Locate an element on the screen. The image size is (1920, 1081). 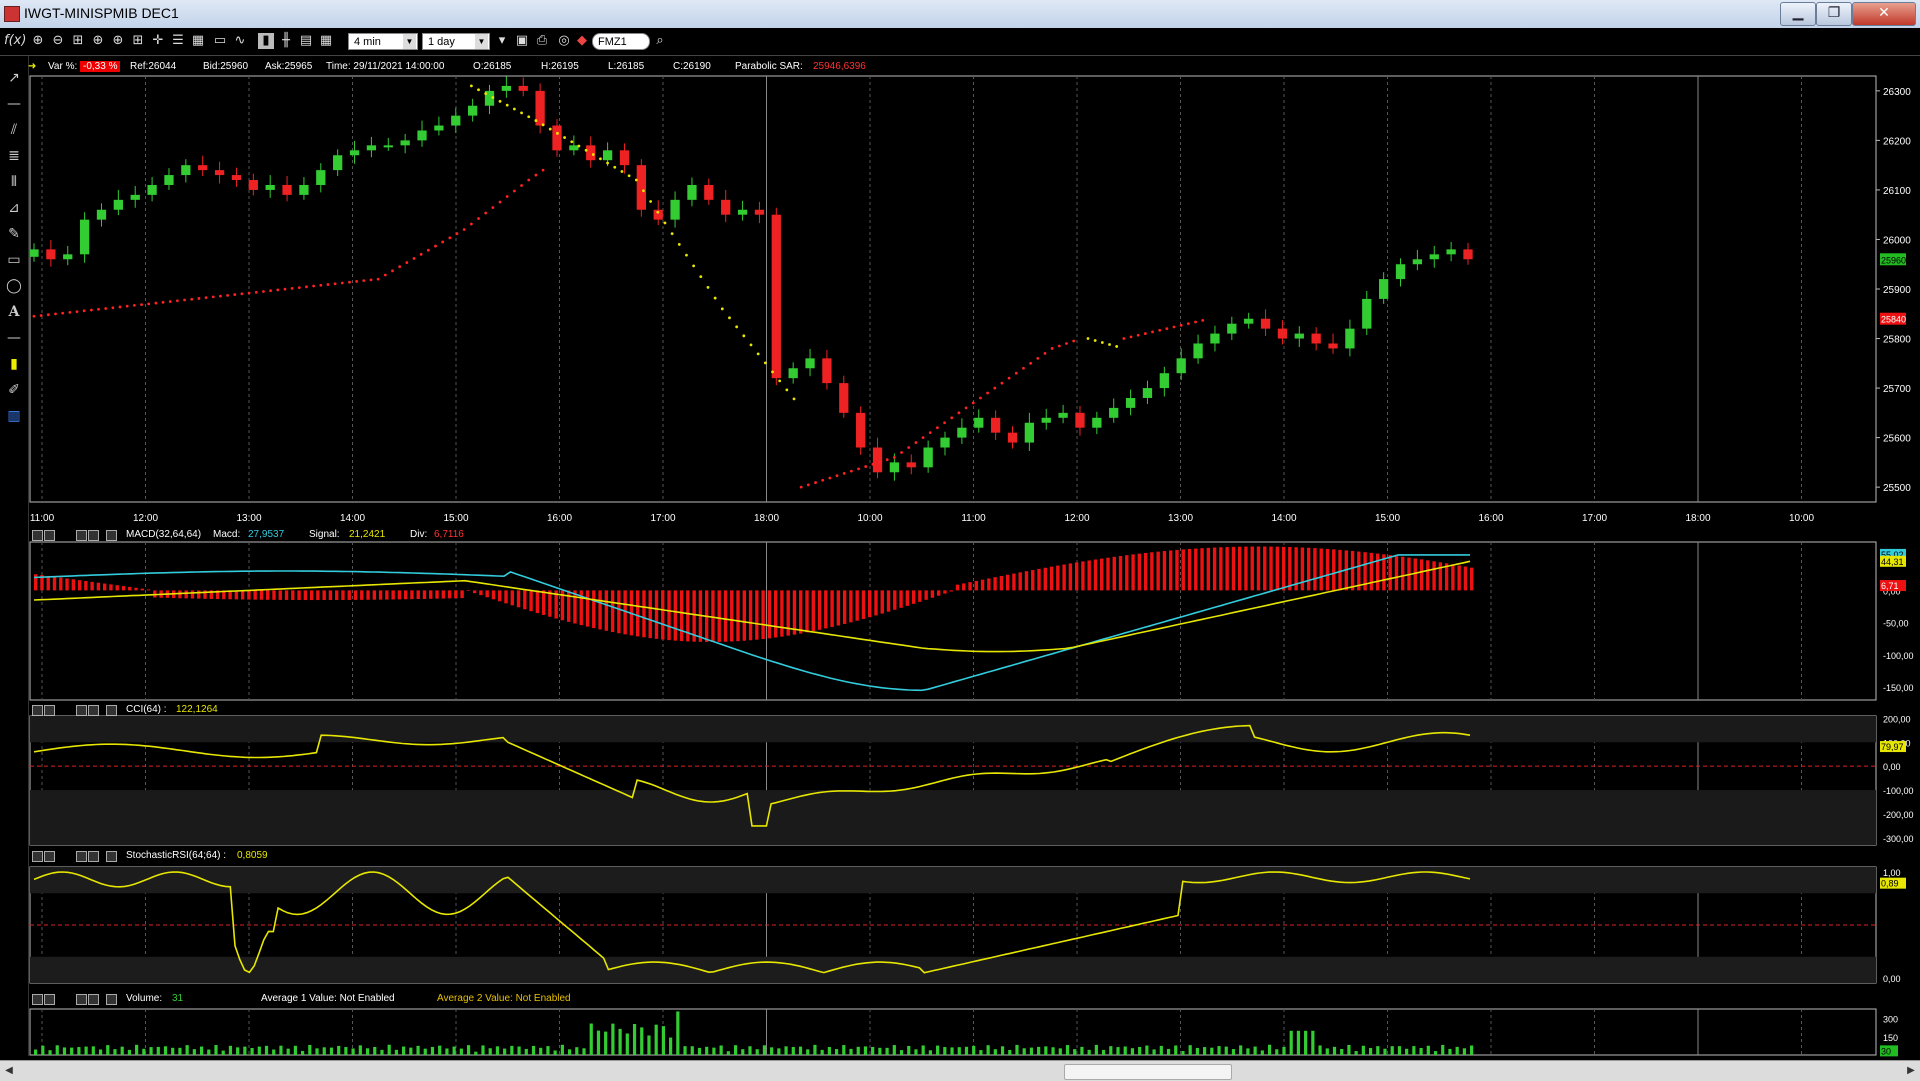
scroll-left-icon: ◀ is located at coordinates (9, 1070).